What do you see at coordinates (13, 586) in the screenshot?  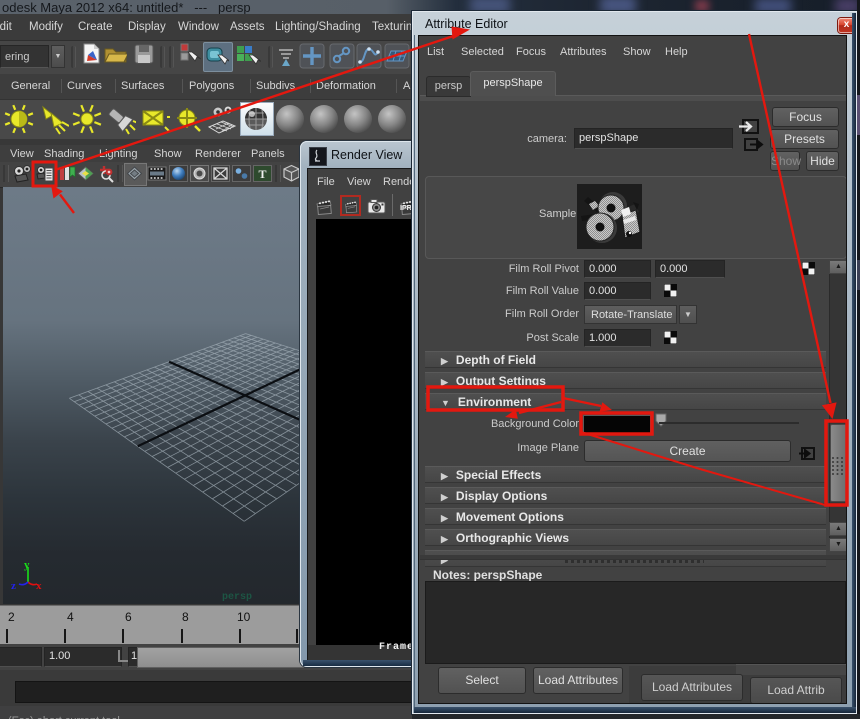 I see `svg-text: z` at bounding box center [13, 586].